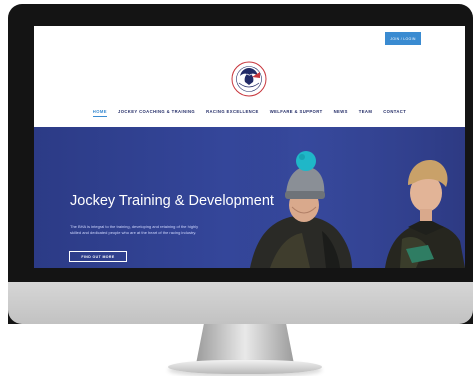 This screenshot has width=473, height=376. I want to click on join-login-button: JOIN / LOGIN, so click(403, 38).